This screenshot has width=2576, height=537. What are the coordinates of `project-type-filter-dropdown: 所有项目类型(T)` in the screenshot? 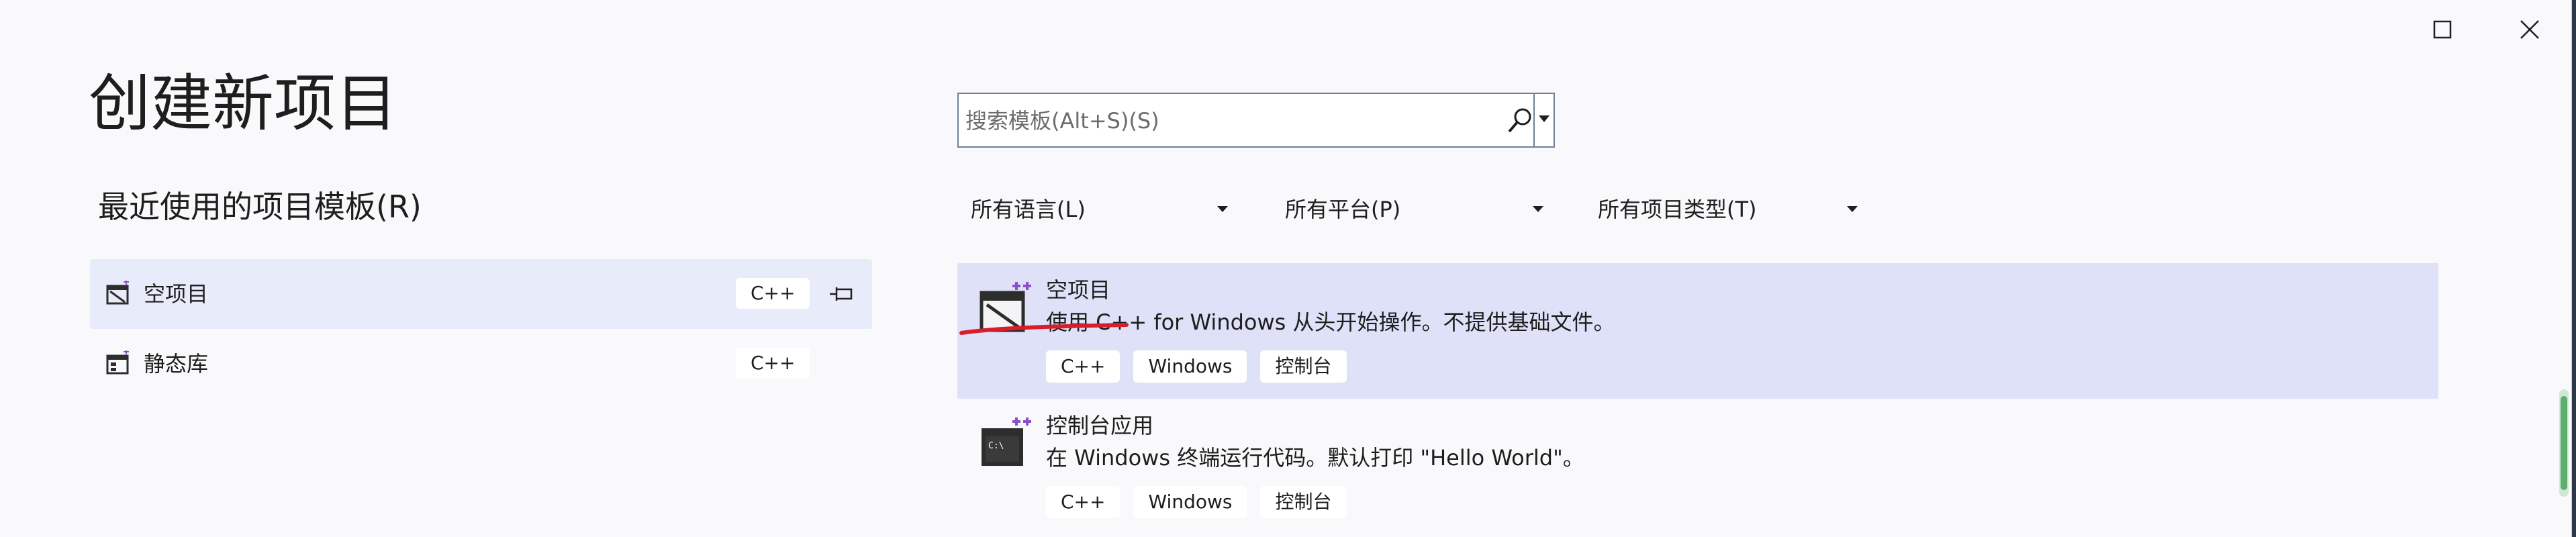 It's located at (1732, 209).